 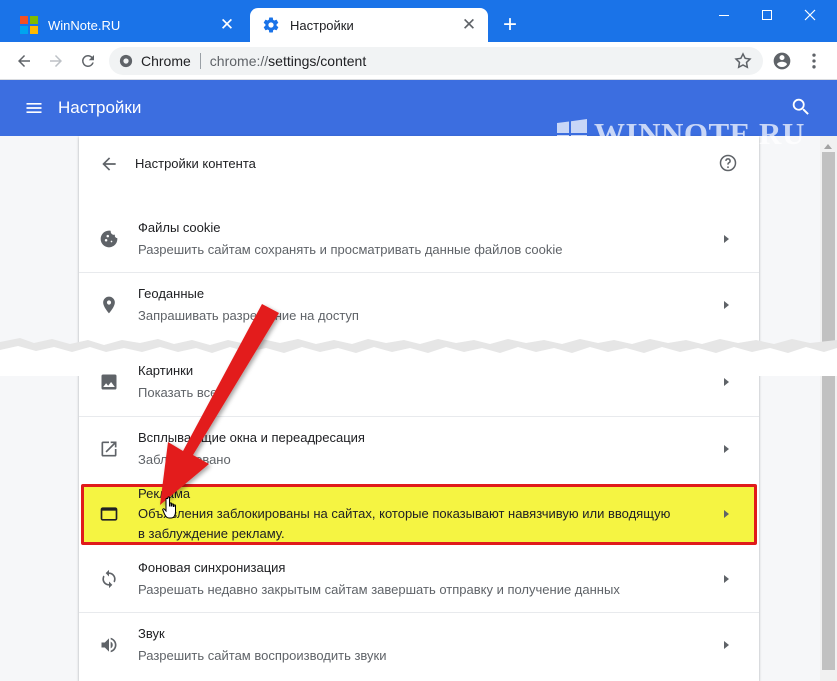 I want to click on row-subtitle: Разрешить сайтам воспроизводить звуки, so click(x=262, y=655).